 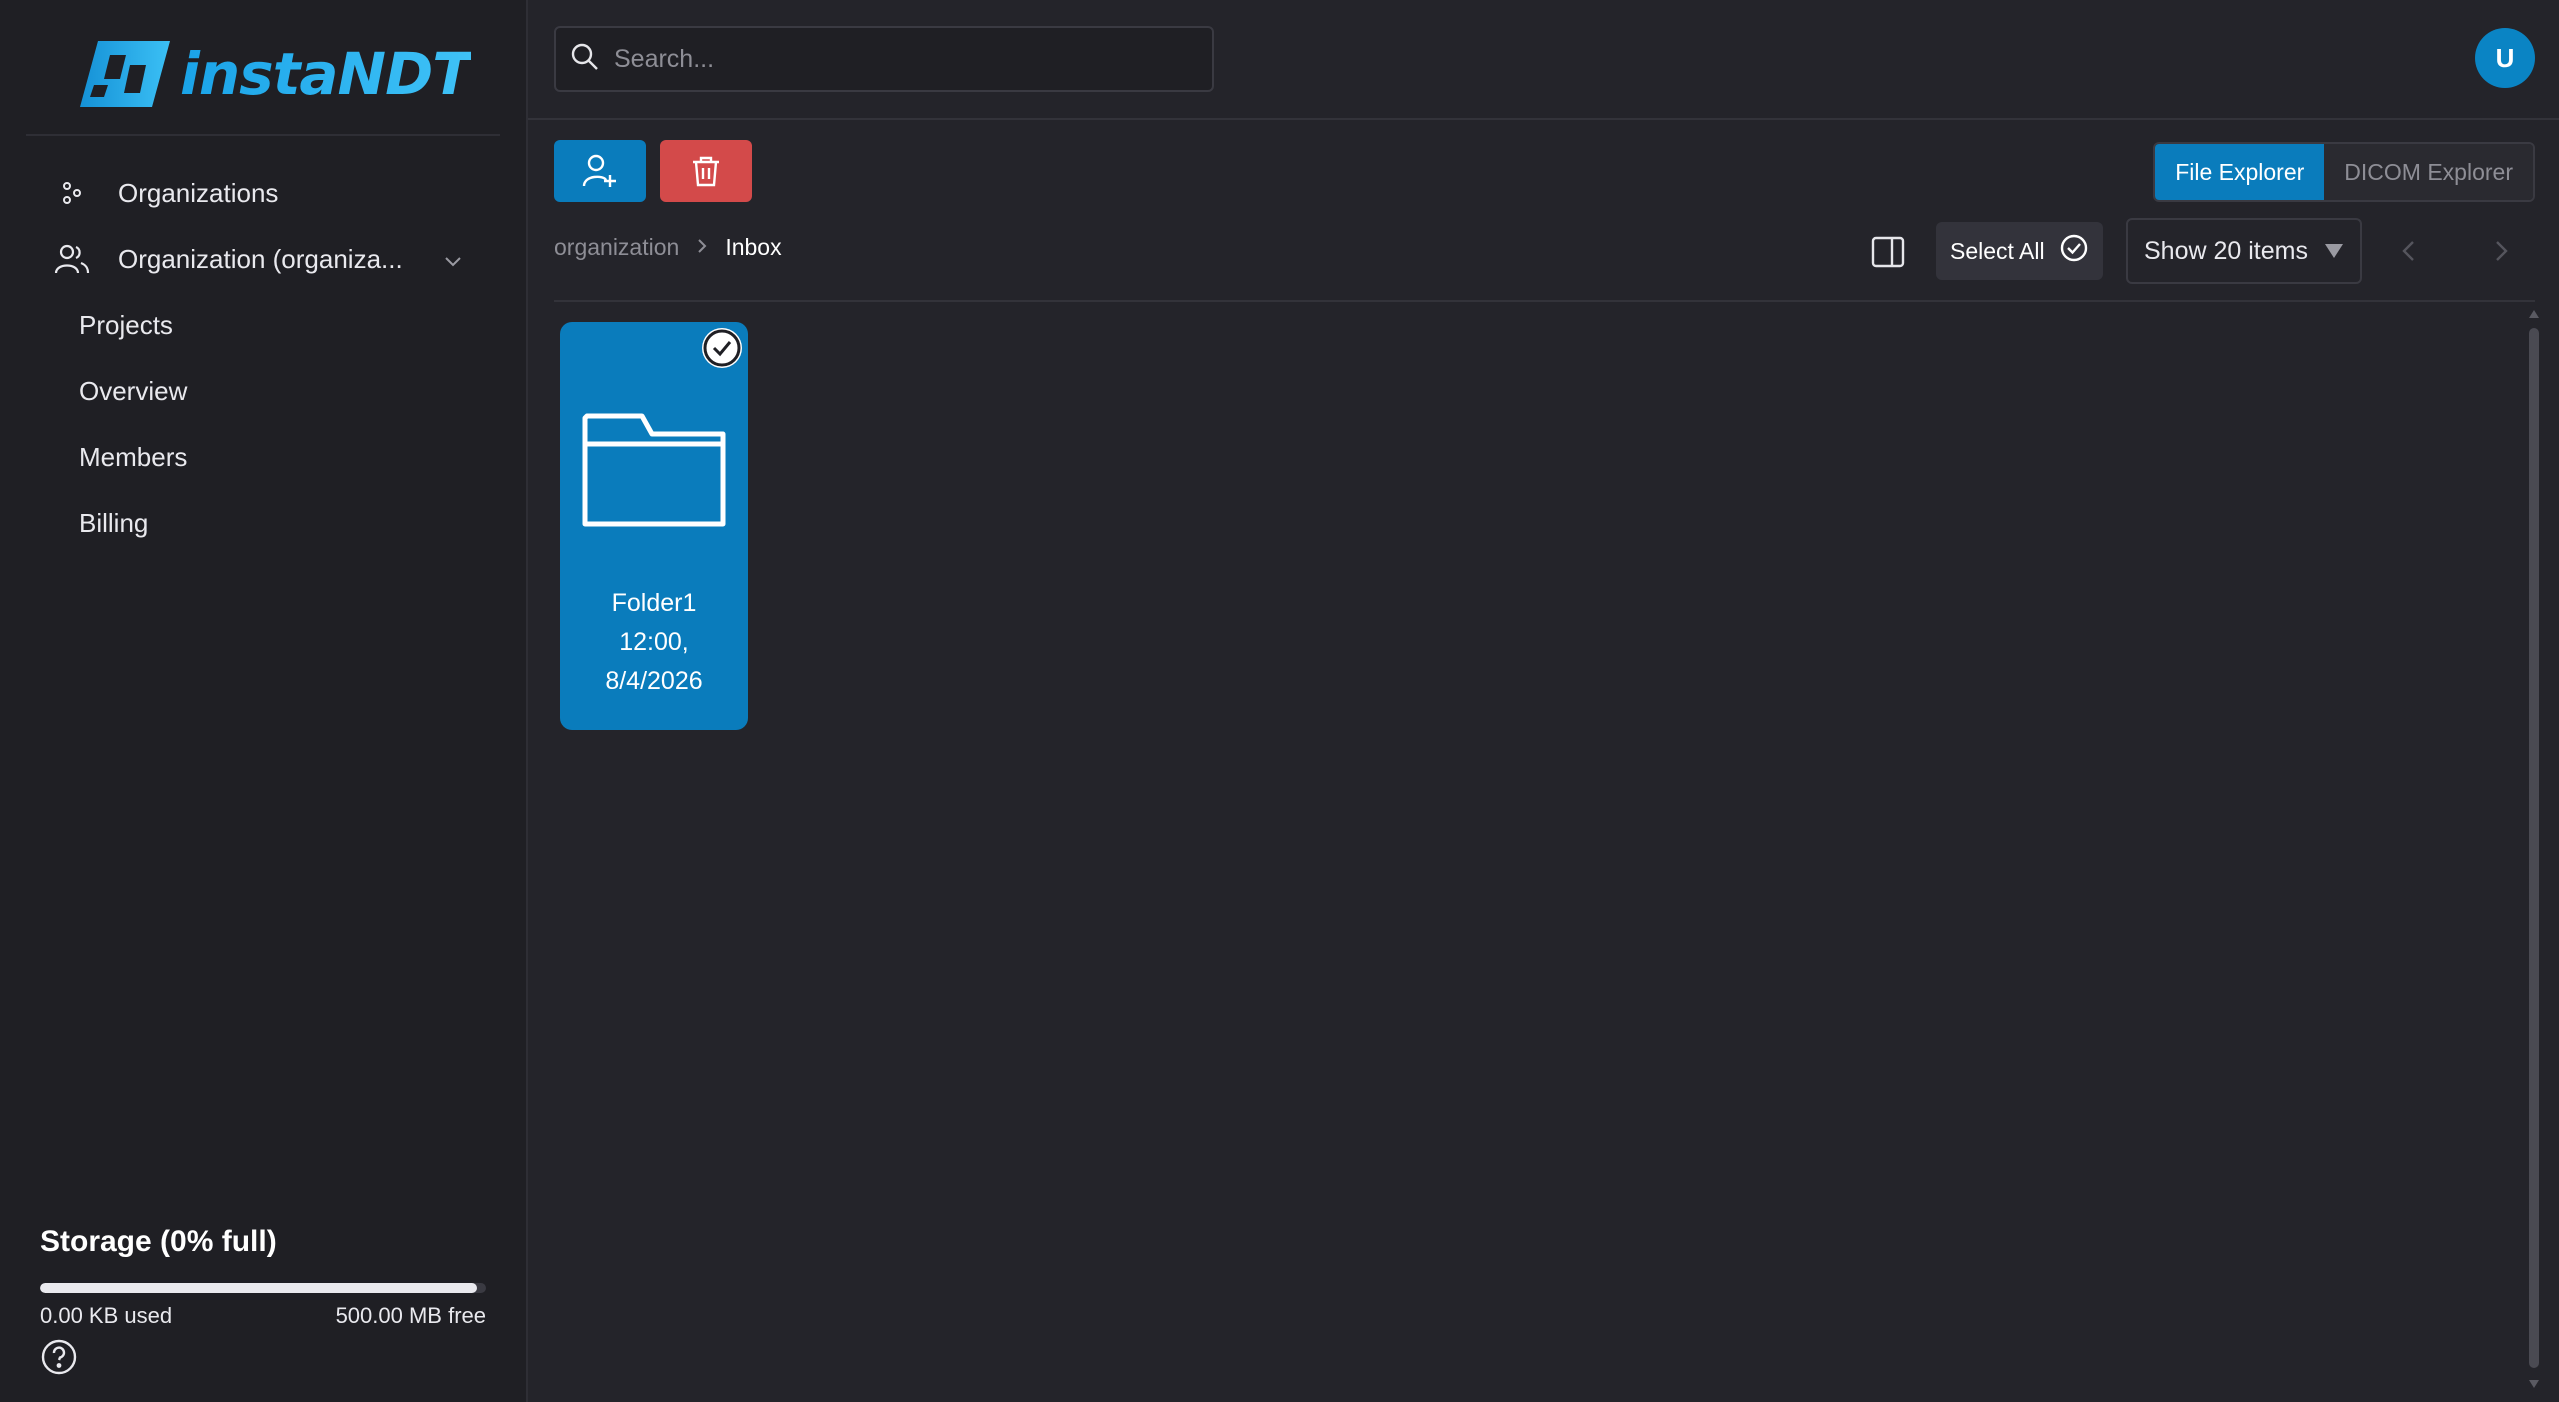 I want to click on previous-page-button, so click(x=2409, y=251).